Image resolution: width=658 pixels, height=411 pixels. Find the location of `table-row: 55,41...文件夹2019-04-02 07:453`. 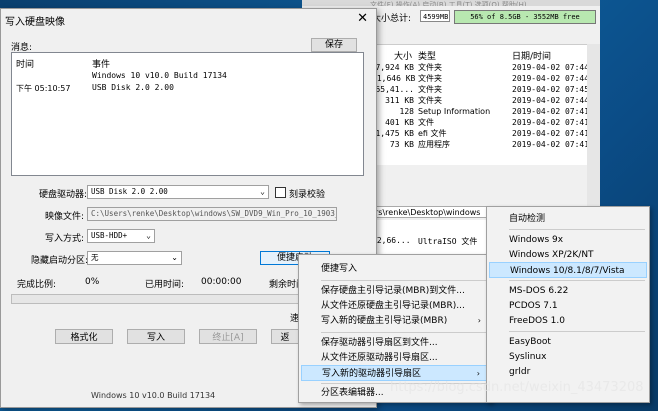

table-row: 55,41...文件夹2019-04-02 07:453 is located at coordinates (486, 90).